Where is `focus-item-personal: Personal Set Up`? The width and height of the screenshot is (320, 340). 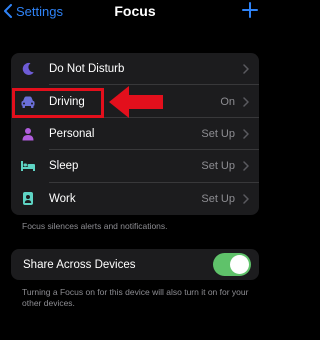 focus-item-personal: Personal Set Up is located at coordinates (135, 134).